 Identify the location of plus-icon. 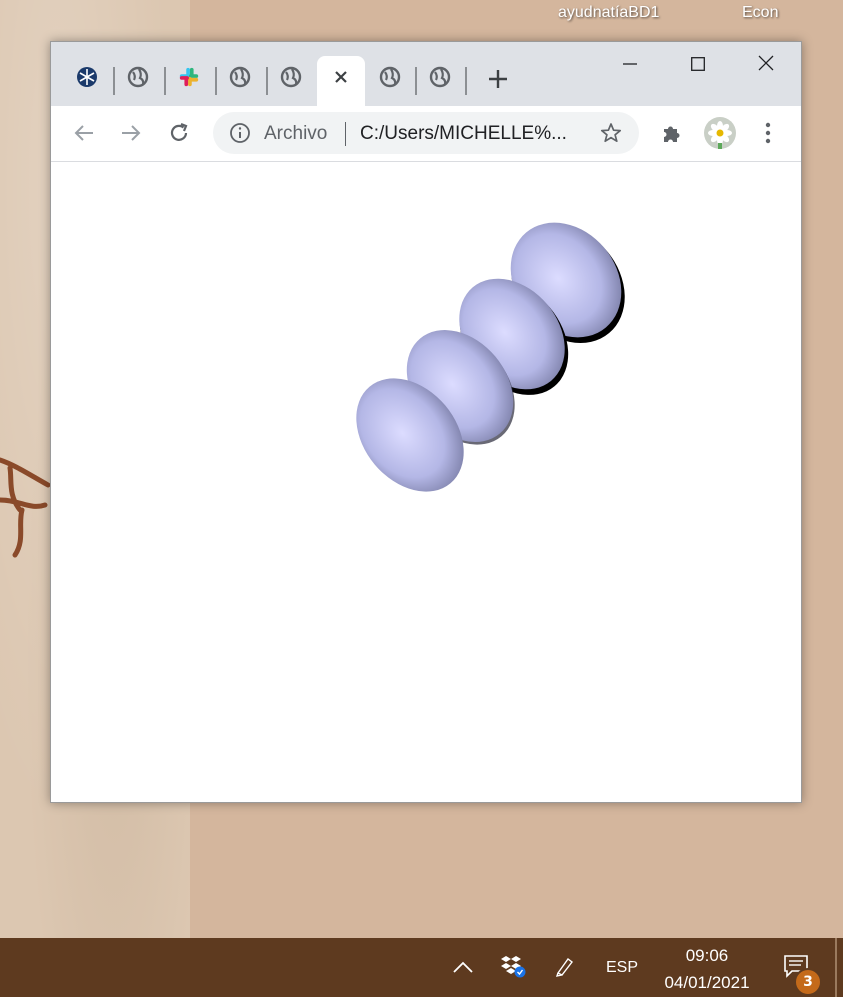
(498, 81).